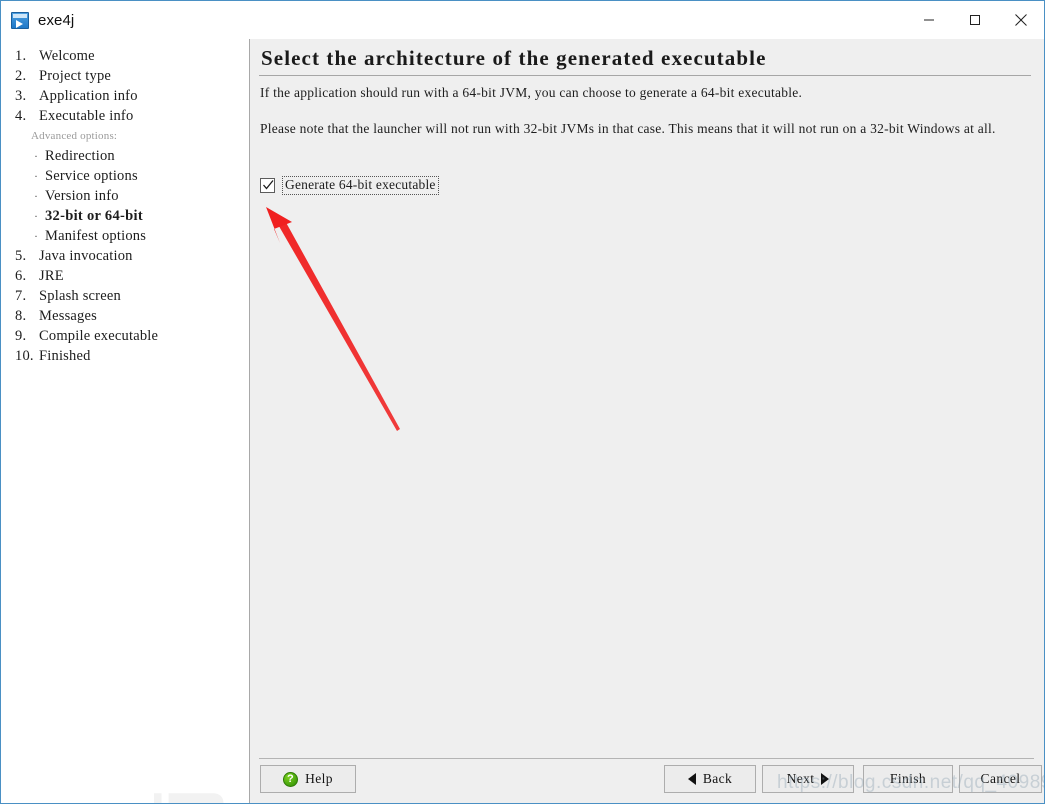 This screenshot has height=804, width=1045. Describe the element at coordinates (125, 276) in the screenshot. I see `sidebar-item-jre: 6. JRE` at that location.